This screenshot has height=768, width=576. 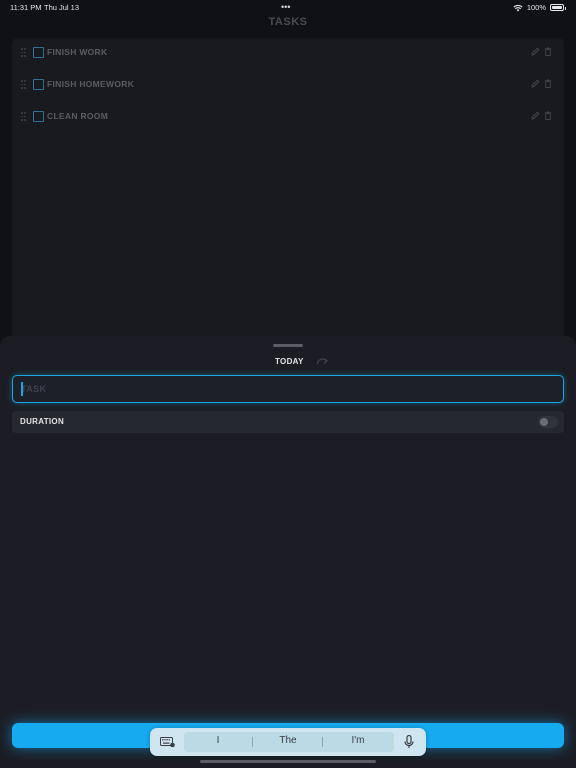 What do you see at coordinates (558, 7) in the screenshot?
I see `battery-icon` at bounding box center [558, 7].